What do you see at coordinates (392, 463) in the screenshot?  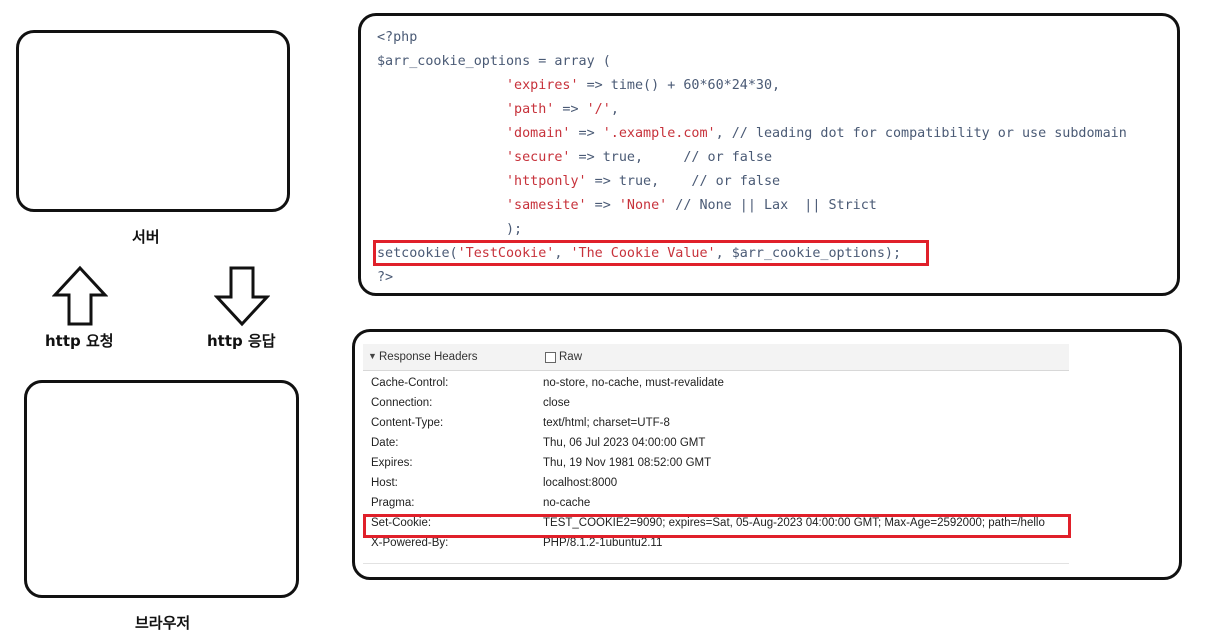 I see `header-key: Expires:` at bounding box center [392, 463].